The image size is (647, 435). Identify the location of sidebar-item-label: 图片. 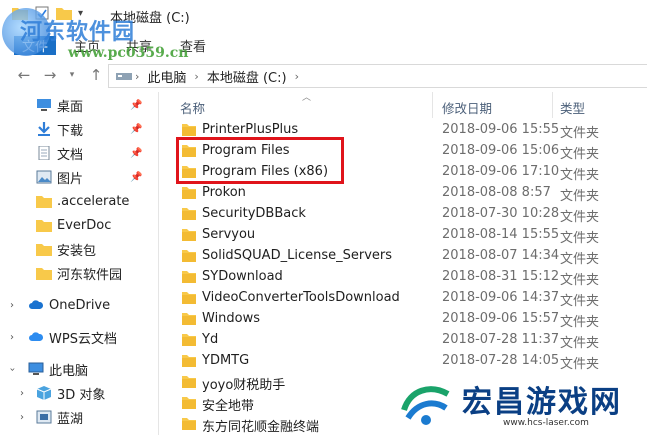
(70, 179).